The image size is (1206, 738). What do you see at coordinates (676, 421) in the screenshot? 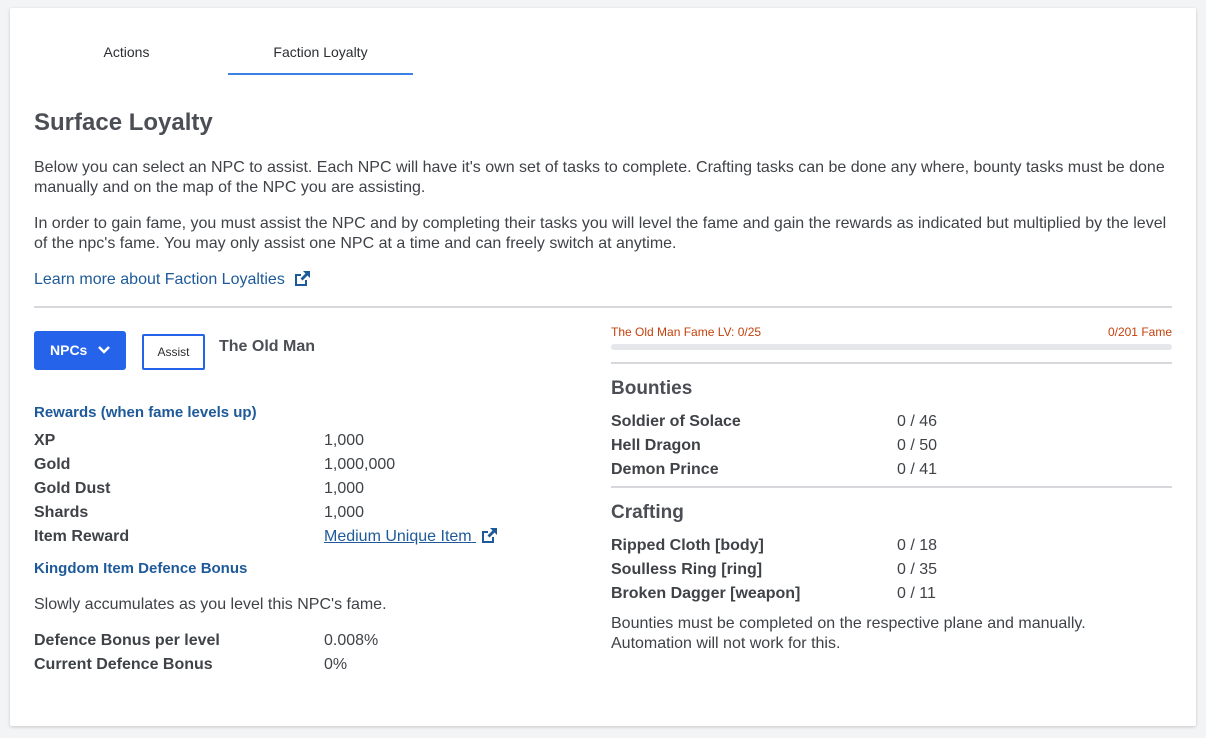
I see `bounty-label: Soldier of Solace` at bounding box center [676, 421].